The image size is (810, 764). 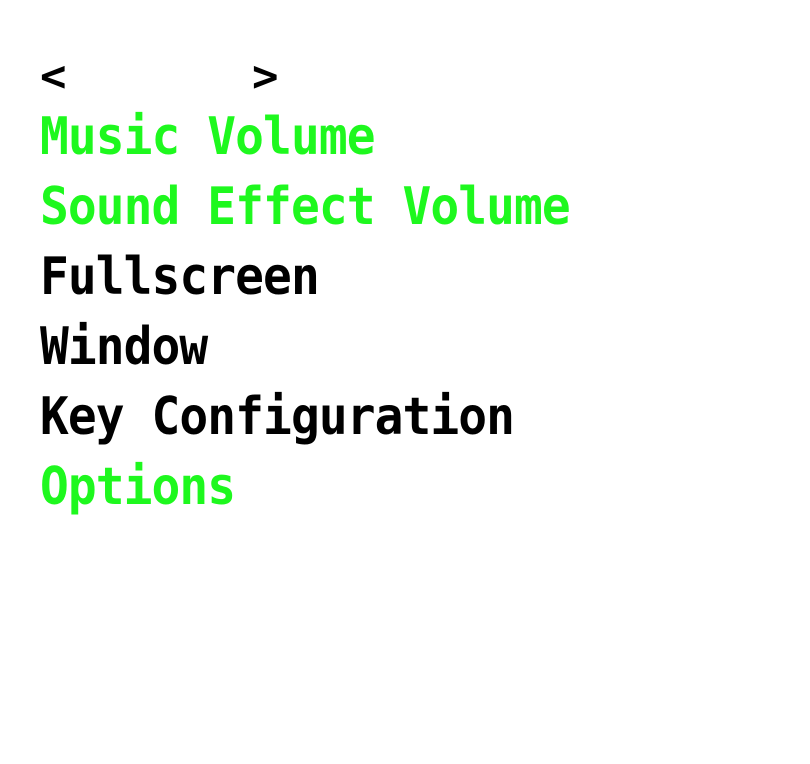 I want to click on menu-item-music-volume: Music Volume, so click(x=305, y=137).